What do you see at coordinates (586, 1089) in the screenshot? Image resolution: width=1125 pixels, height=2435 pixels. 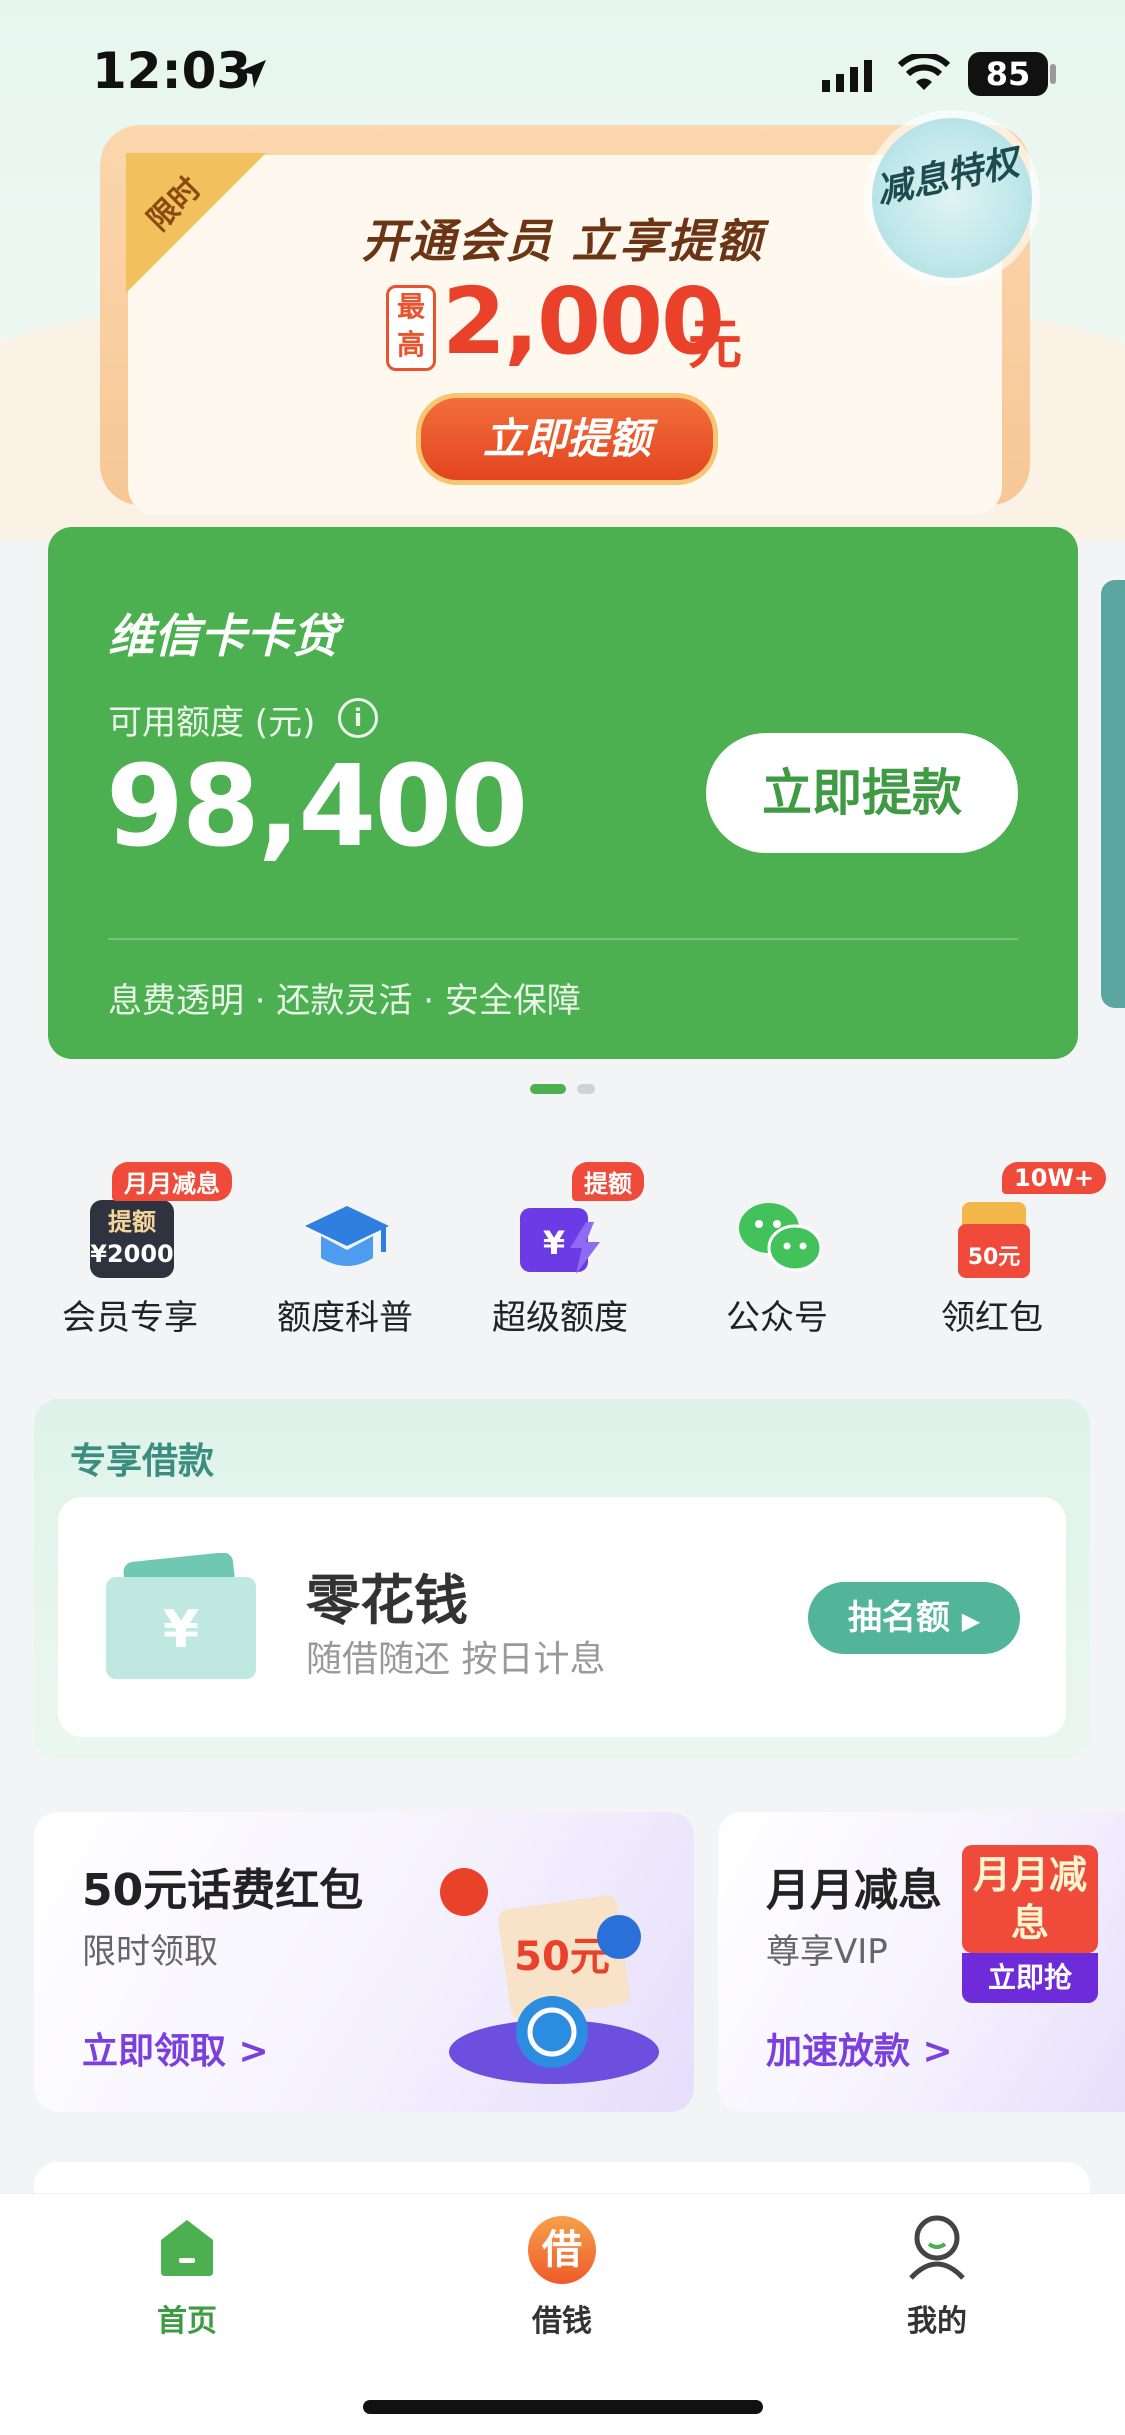 I see `carousel-dot` at bounding box center [586, 1089].